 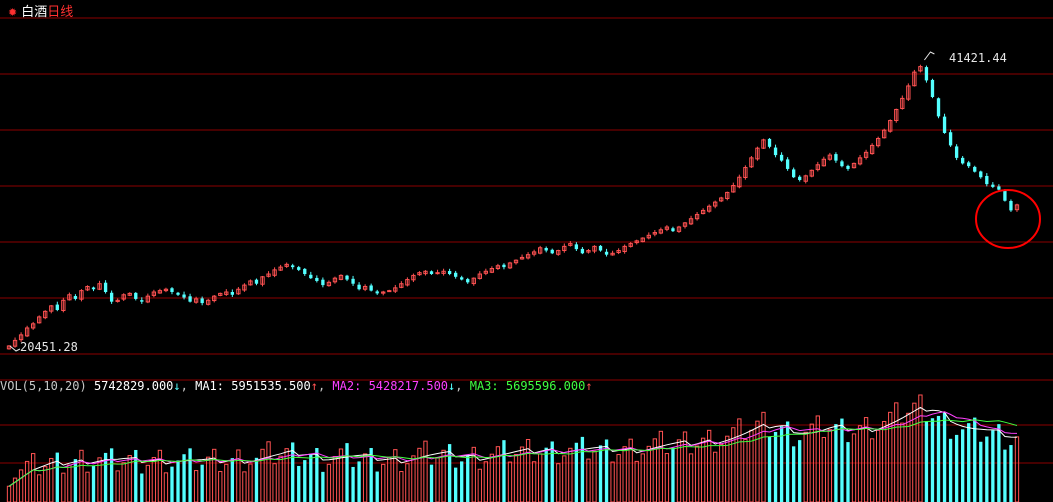 What do you see at coordinates (1008, 219) in the screenshot?
I see `highlight-circle` at bounding box center [1008, 219].